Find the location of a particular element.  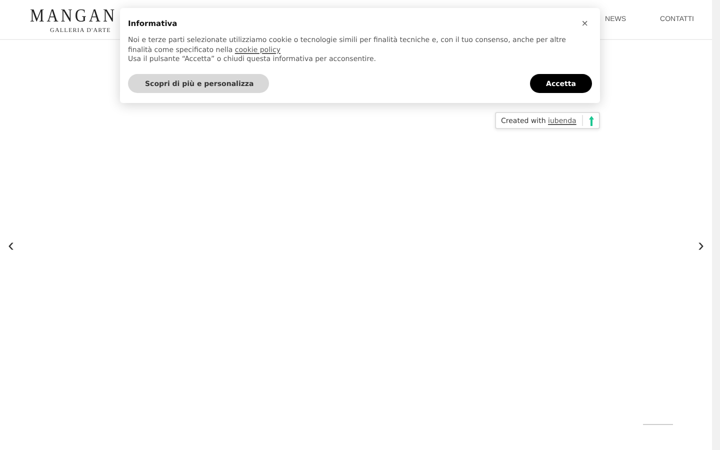

previous-slide-button: ‹ is located at coordinates (11, 245).